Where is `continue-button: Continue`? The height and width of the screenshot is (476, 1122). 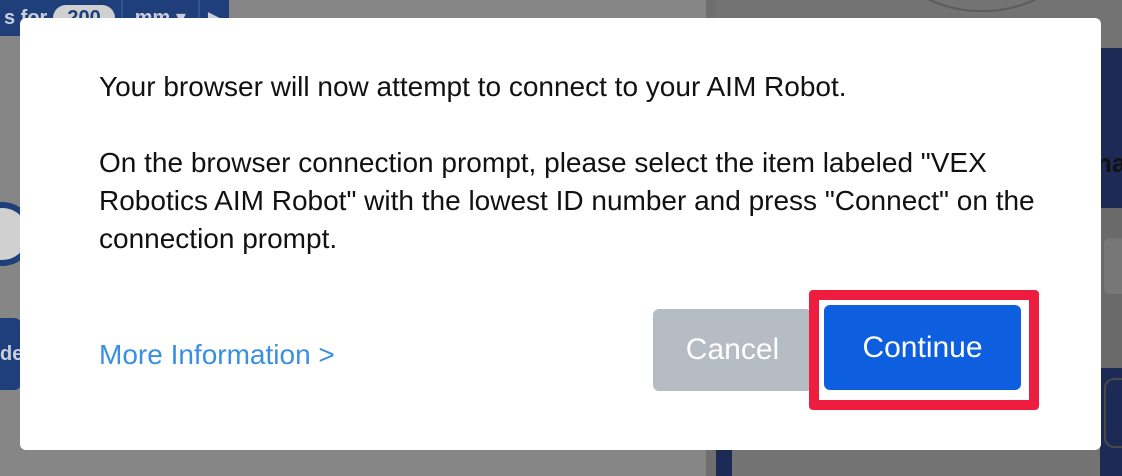
continue-button: Continue is located at coordinates (922, 347).